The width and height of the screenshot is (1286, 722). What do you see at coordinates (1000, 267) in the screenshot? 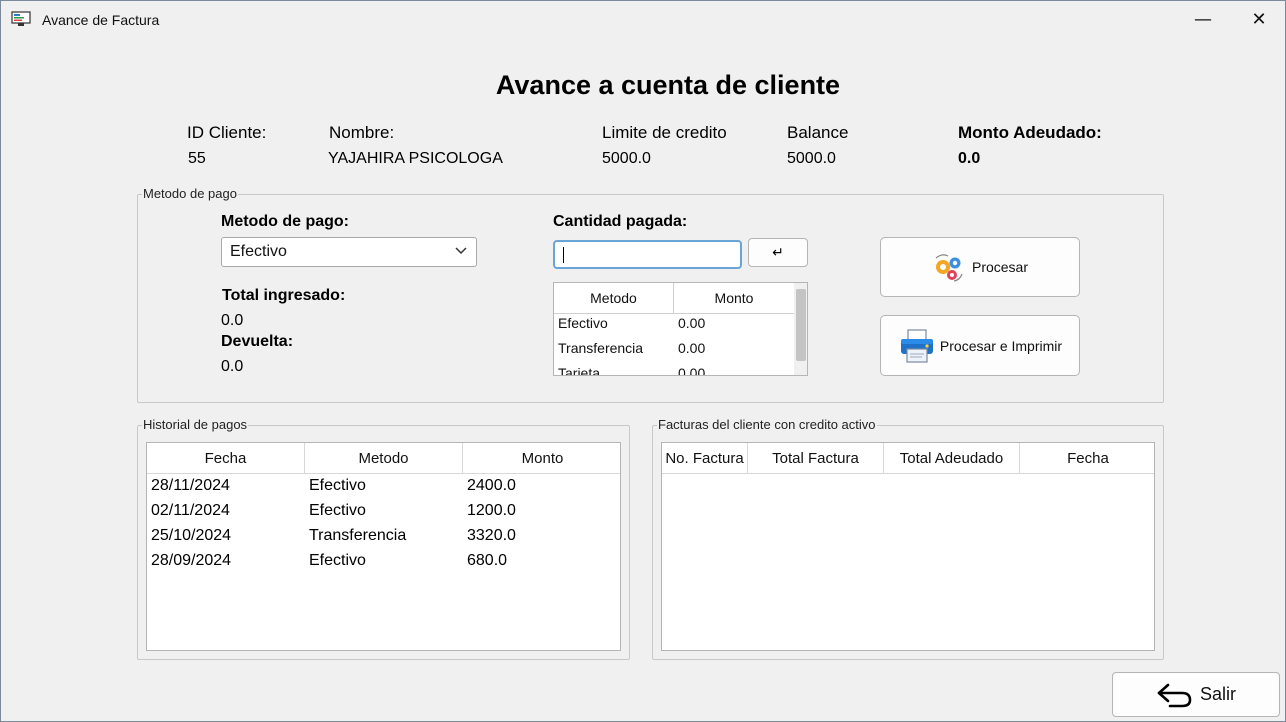
I see `process-button-label: Procesar` at bounding box center [1000, 267].